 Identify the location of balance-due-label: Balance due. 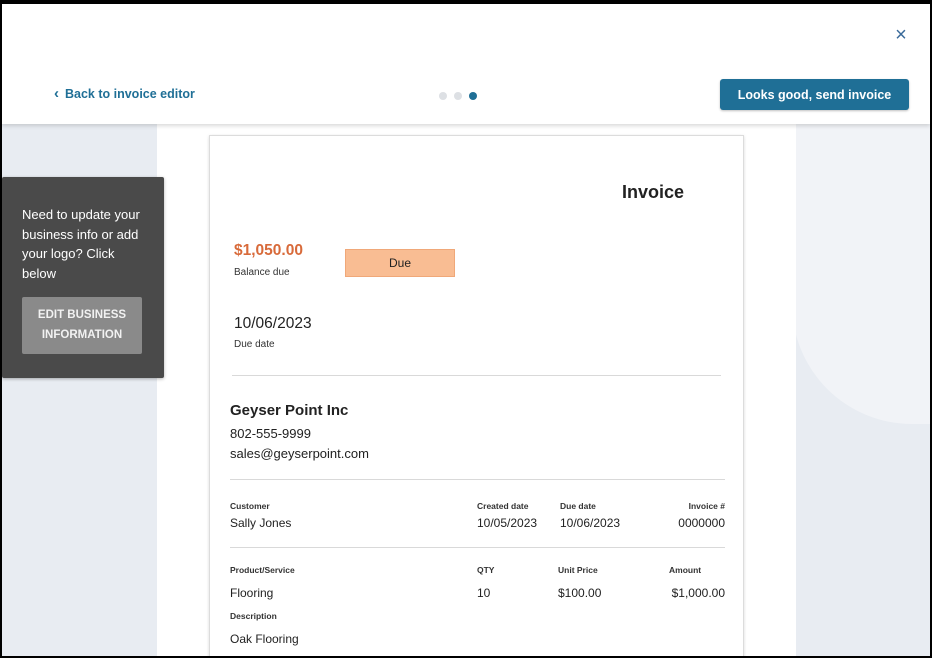
(262, 272).